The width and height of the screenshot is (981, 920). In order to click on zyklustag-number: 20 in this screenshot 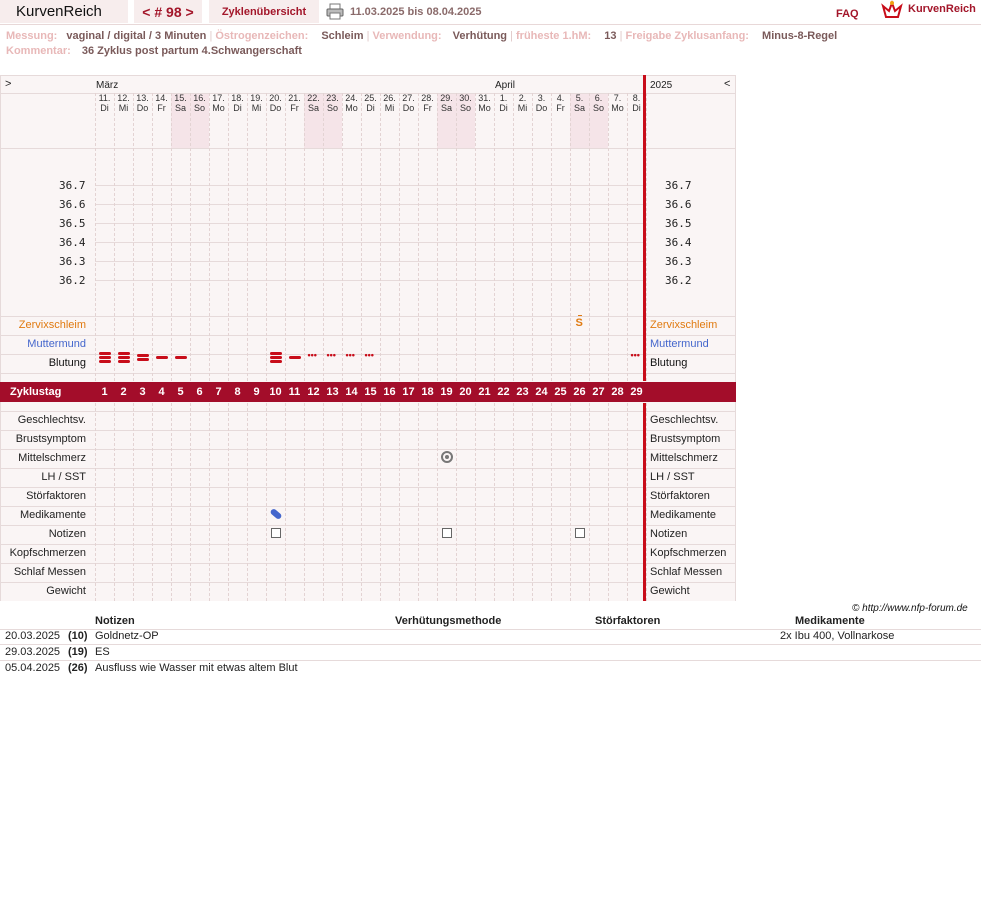, I will do `click(465, 392)`.